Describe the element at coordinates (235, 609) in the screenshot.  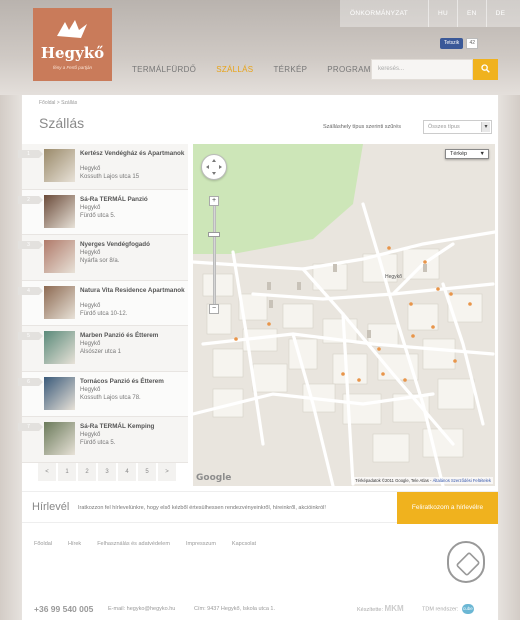
I see `footer-address: Cím: 9437 Hegykő, Iskola utca 1.` at that location.